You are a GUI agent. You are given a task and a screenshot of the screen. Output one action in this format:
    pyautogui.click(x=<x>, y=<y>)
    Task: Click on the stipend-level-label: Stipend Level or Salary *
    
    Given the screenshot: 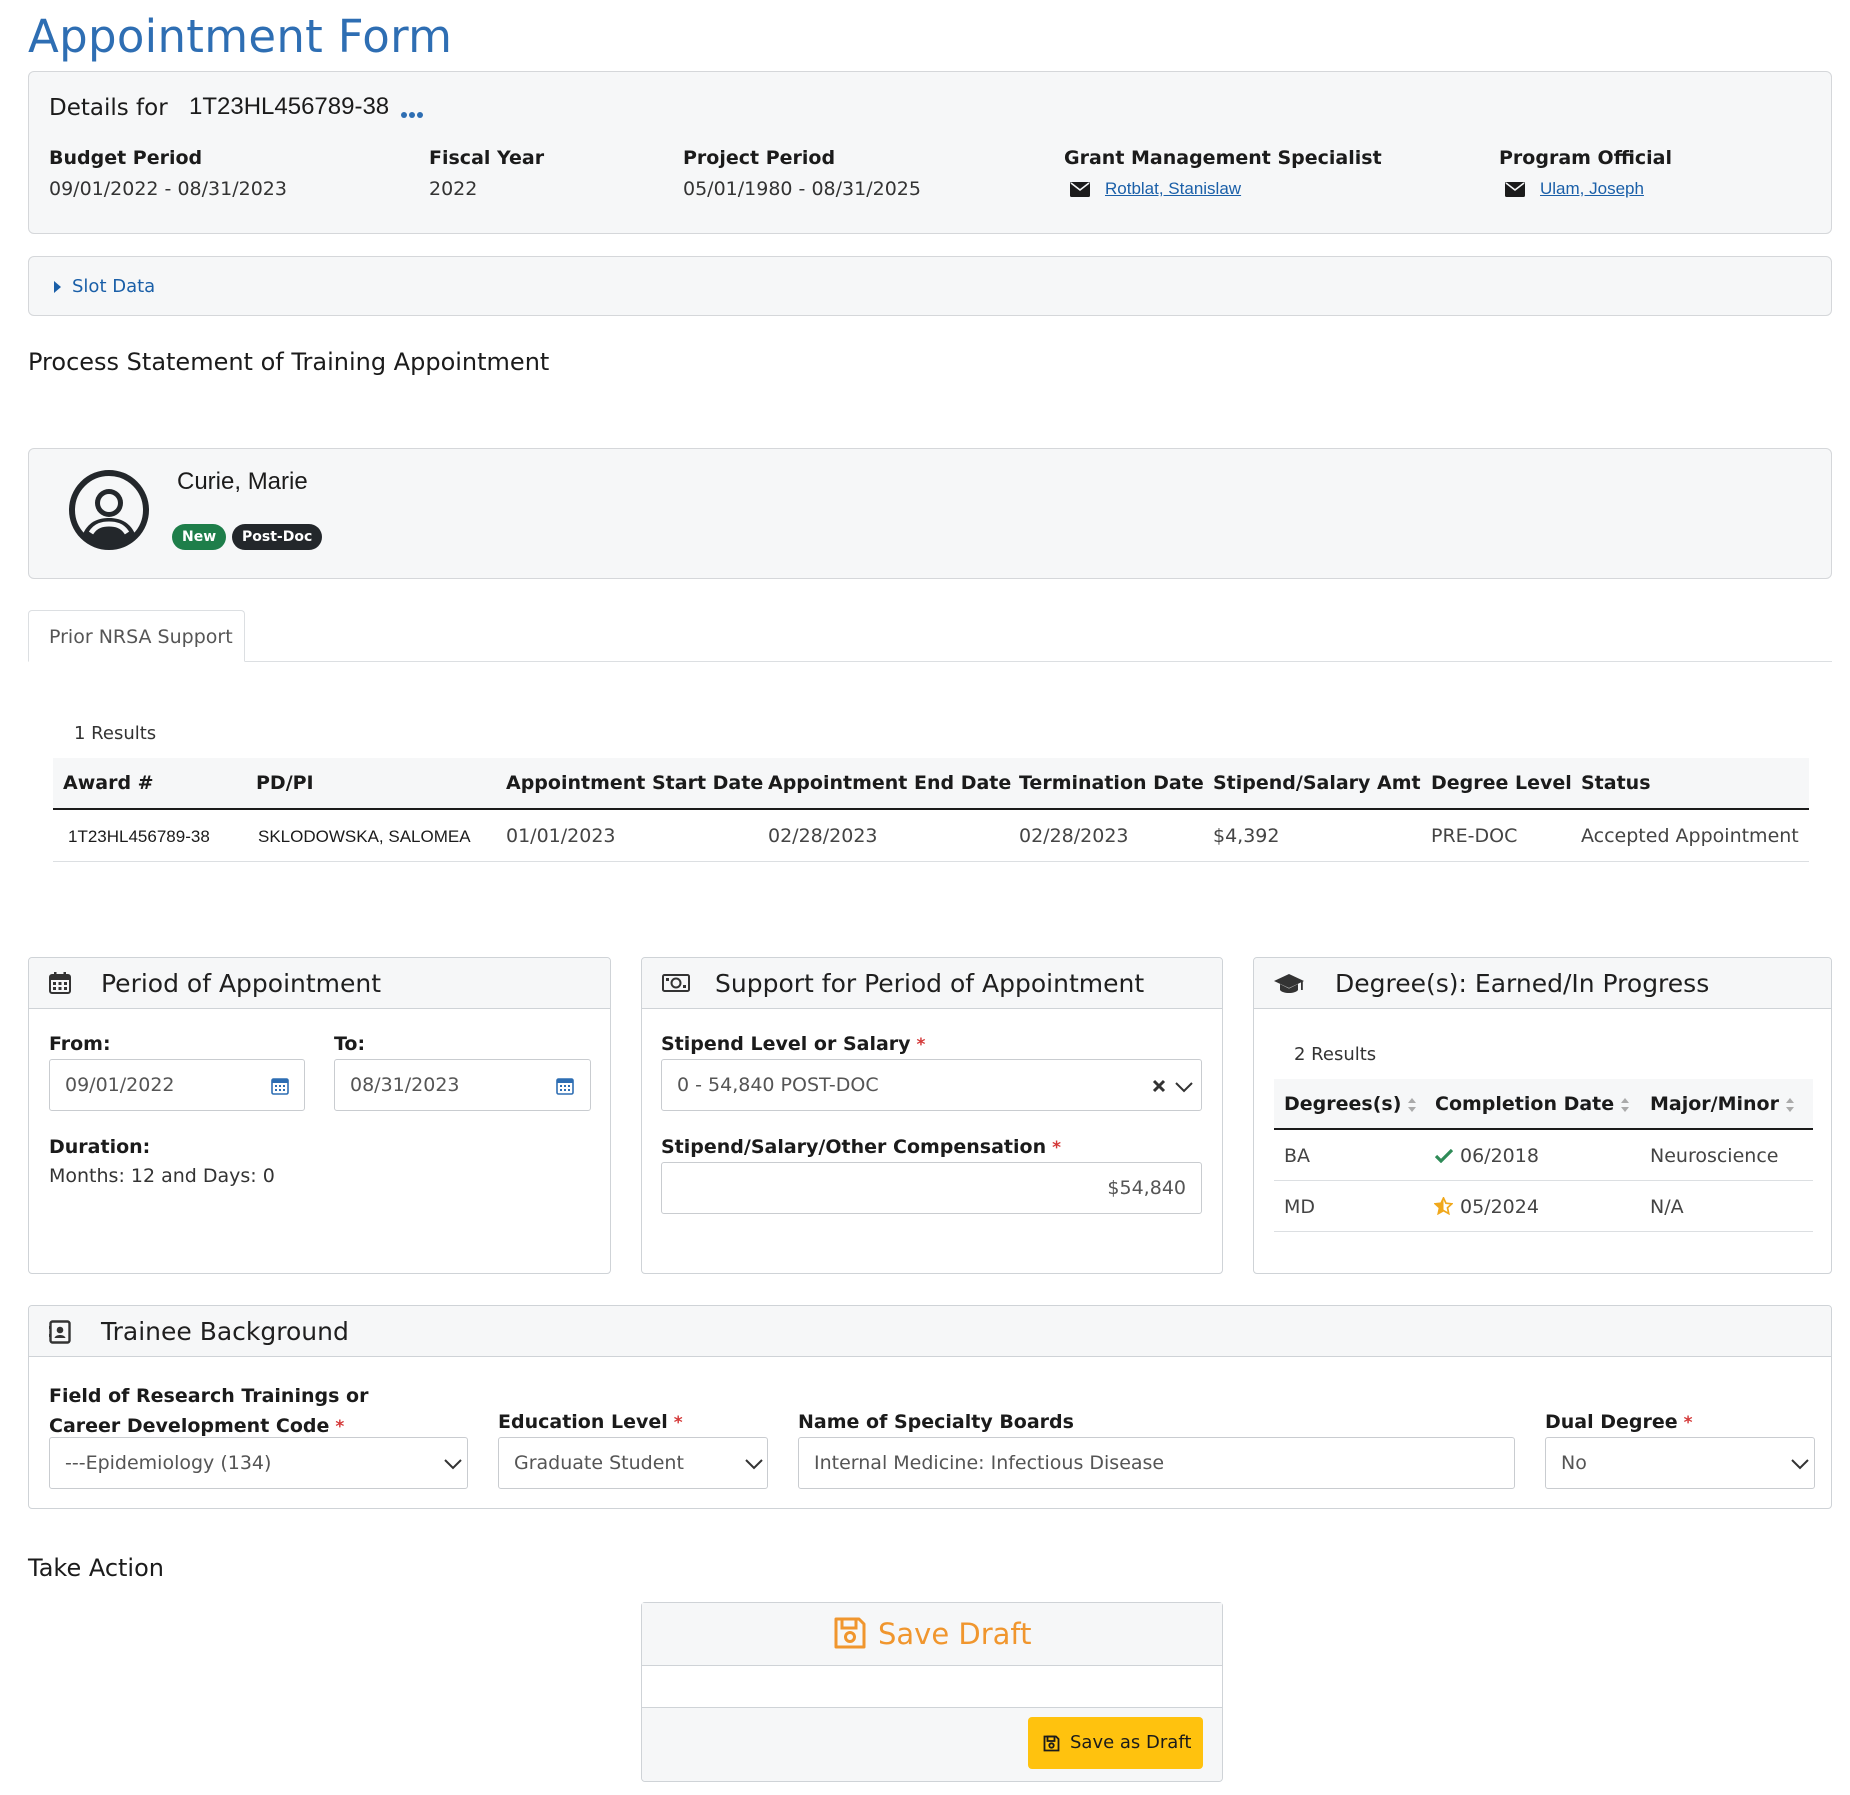 What is the action you would take?
    pyautogui.click(x=793, y=1044)
    